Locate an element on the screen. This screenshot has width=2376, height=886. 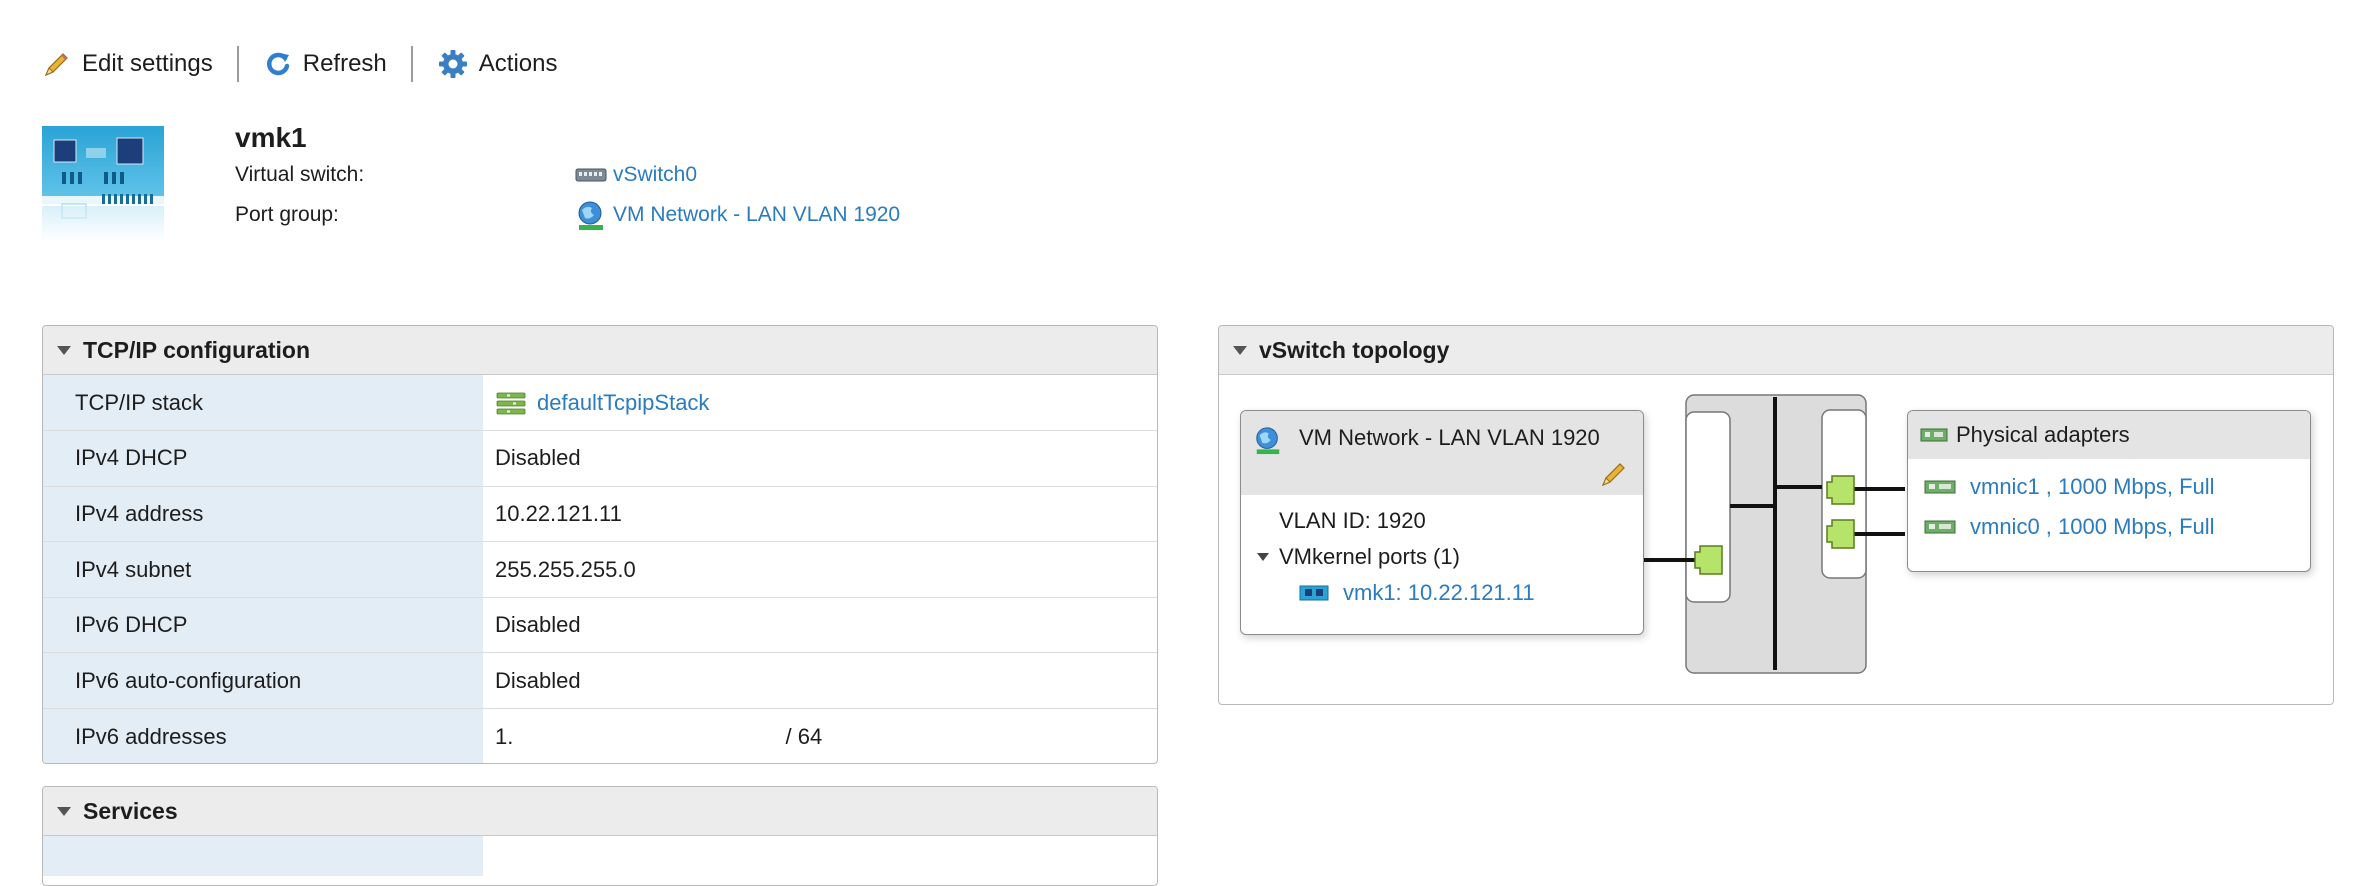
services-panel-header: Services is located at coordinates (600, 811).